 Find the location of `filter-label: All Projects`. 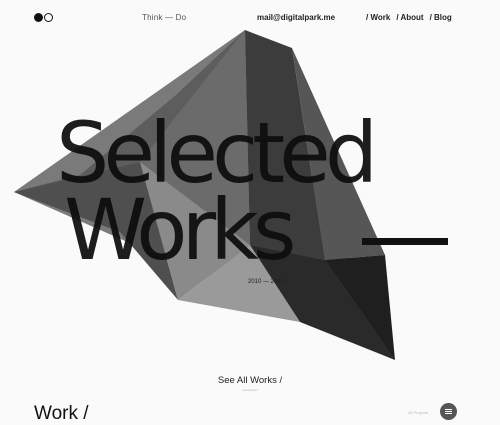

filter-label: All Projects is located at coordinates (418, 412).